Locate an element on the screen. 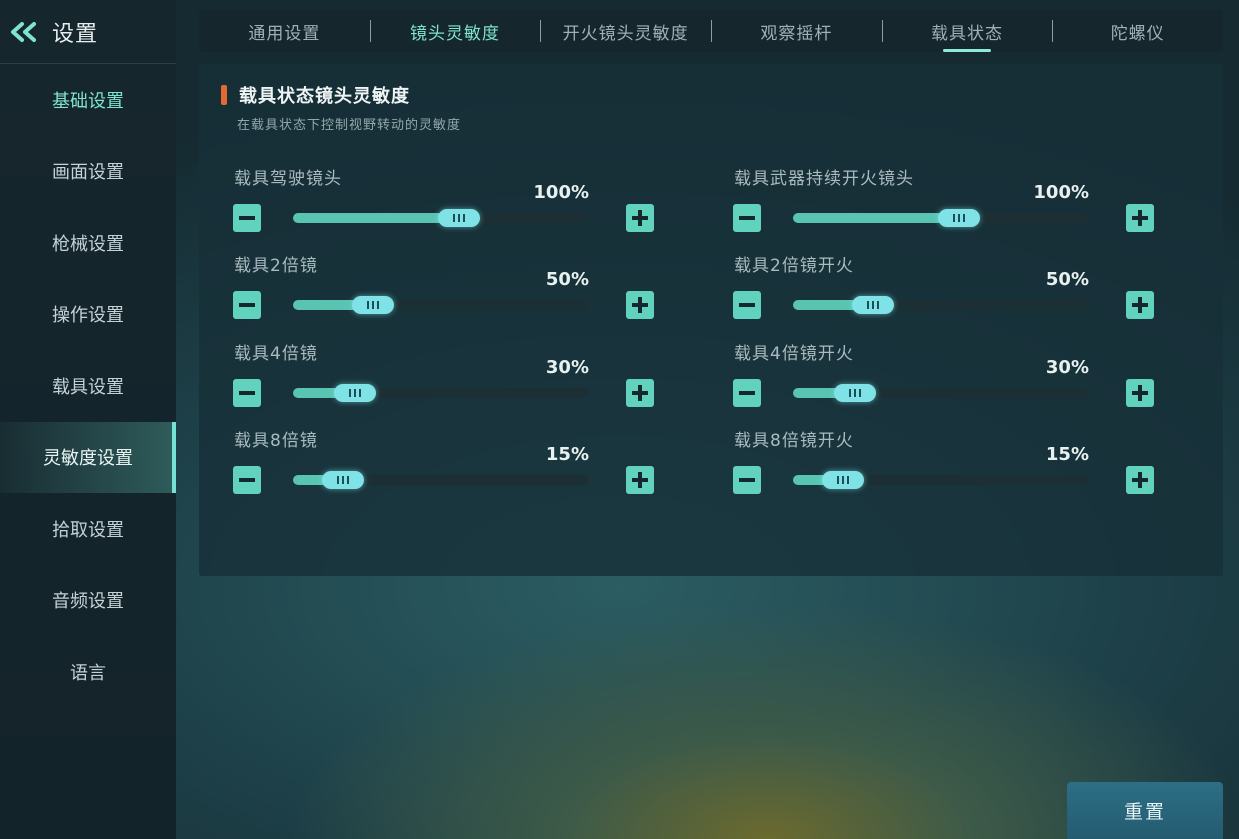 This screenshot has height=839, width=1239. sidebar-item-vehicle: 载具设置 is located at coordinates (88, 386).